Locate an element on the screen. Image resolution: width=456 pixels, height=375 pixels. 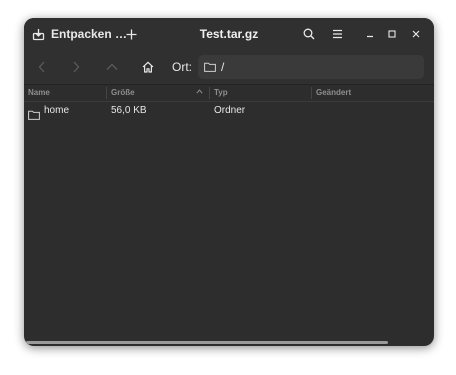
close-icon is located at coordinates (416, 34).